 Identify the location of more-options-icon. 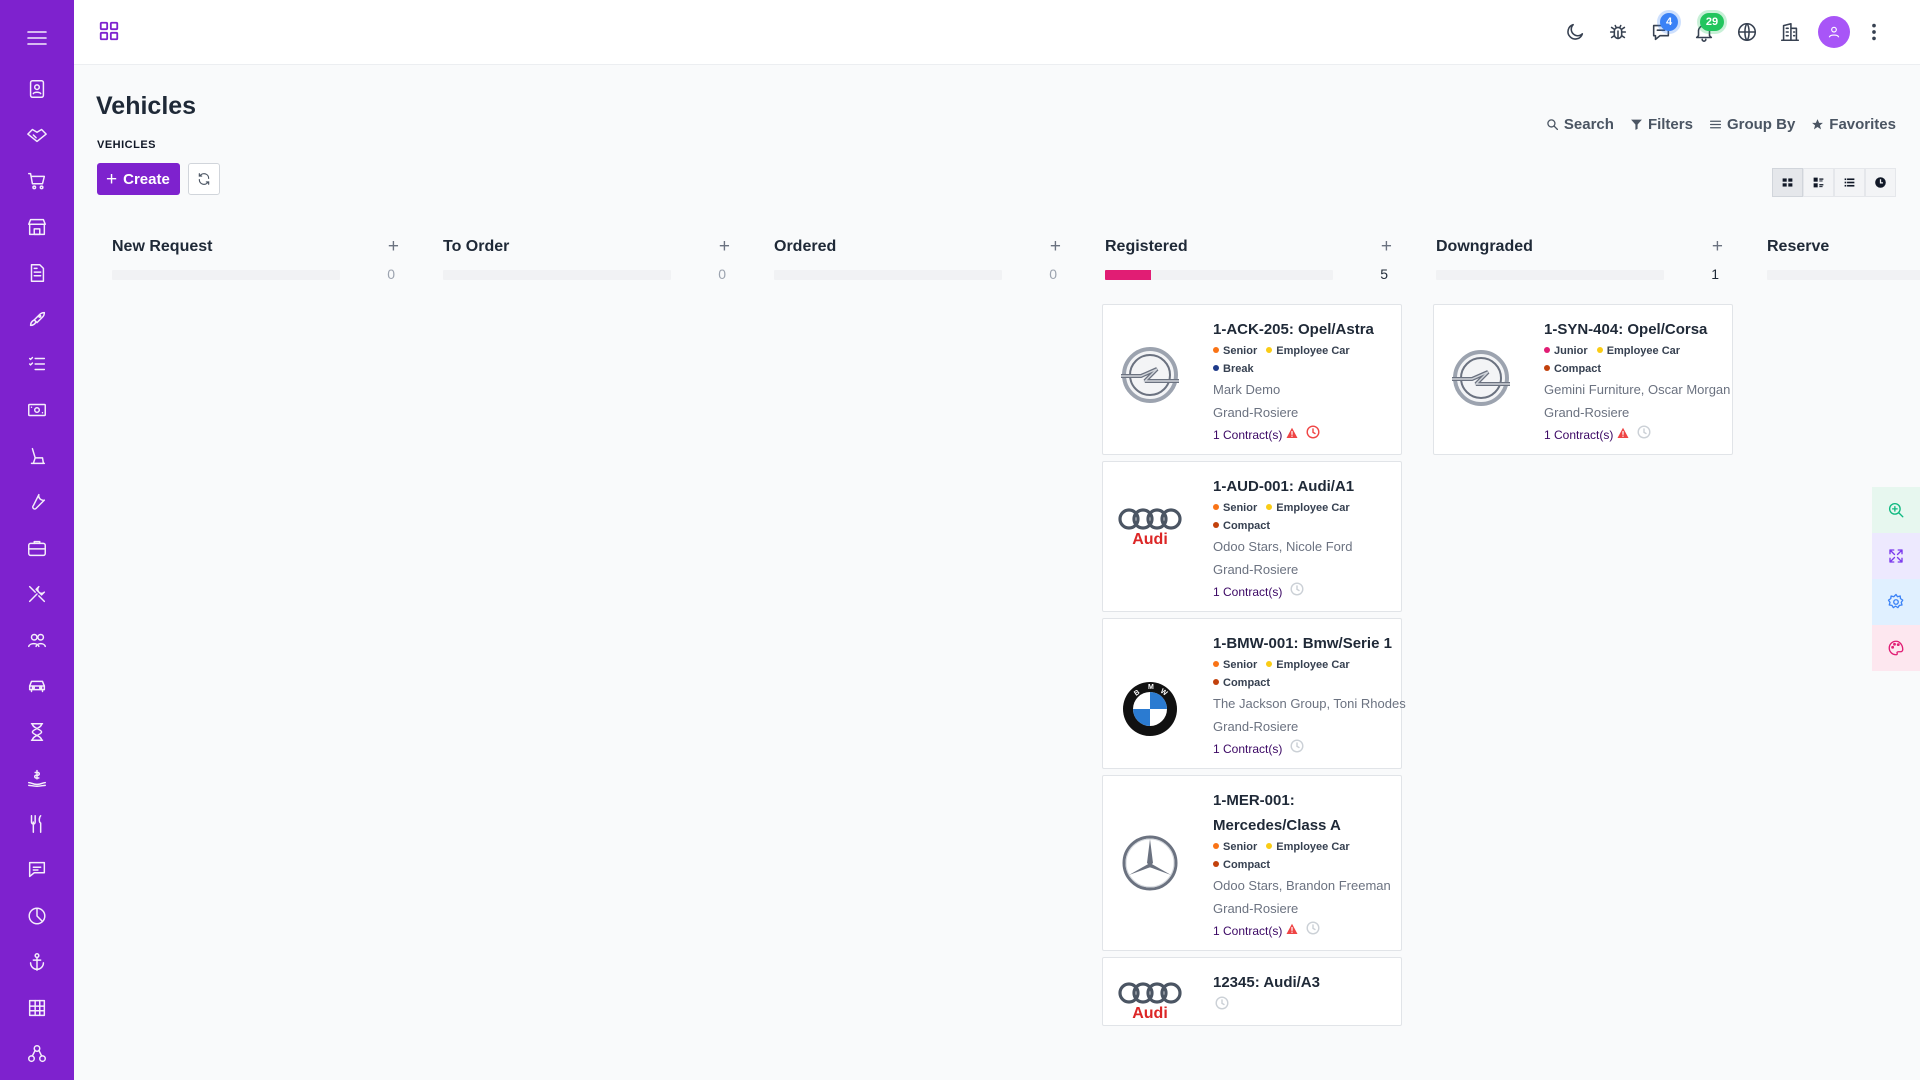
(1874, 32).